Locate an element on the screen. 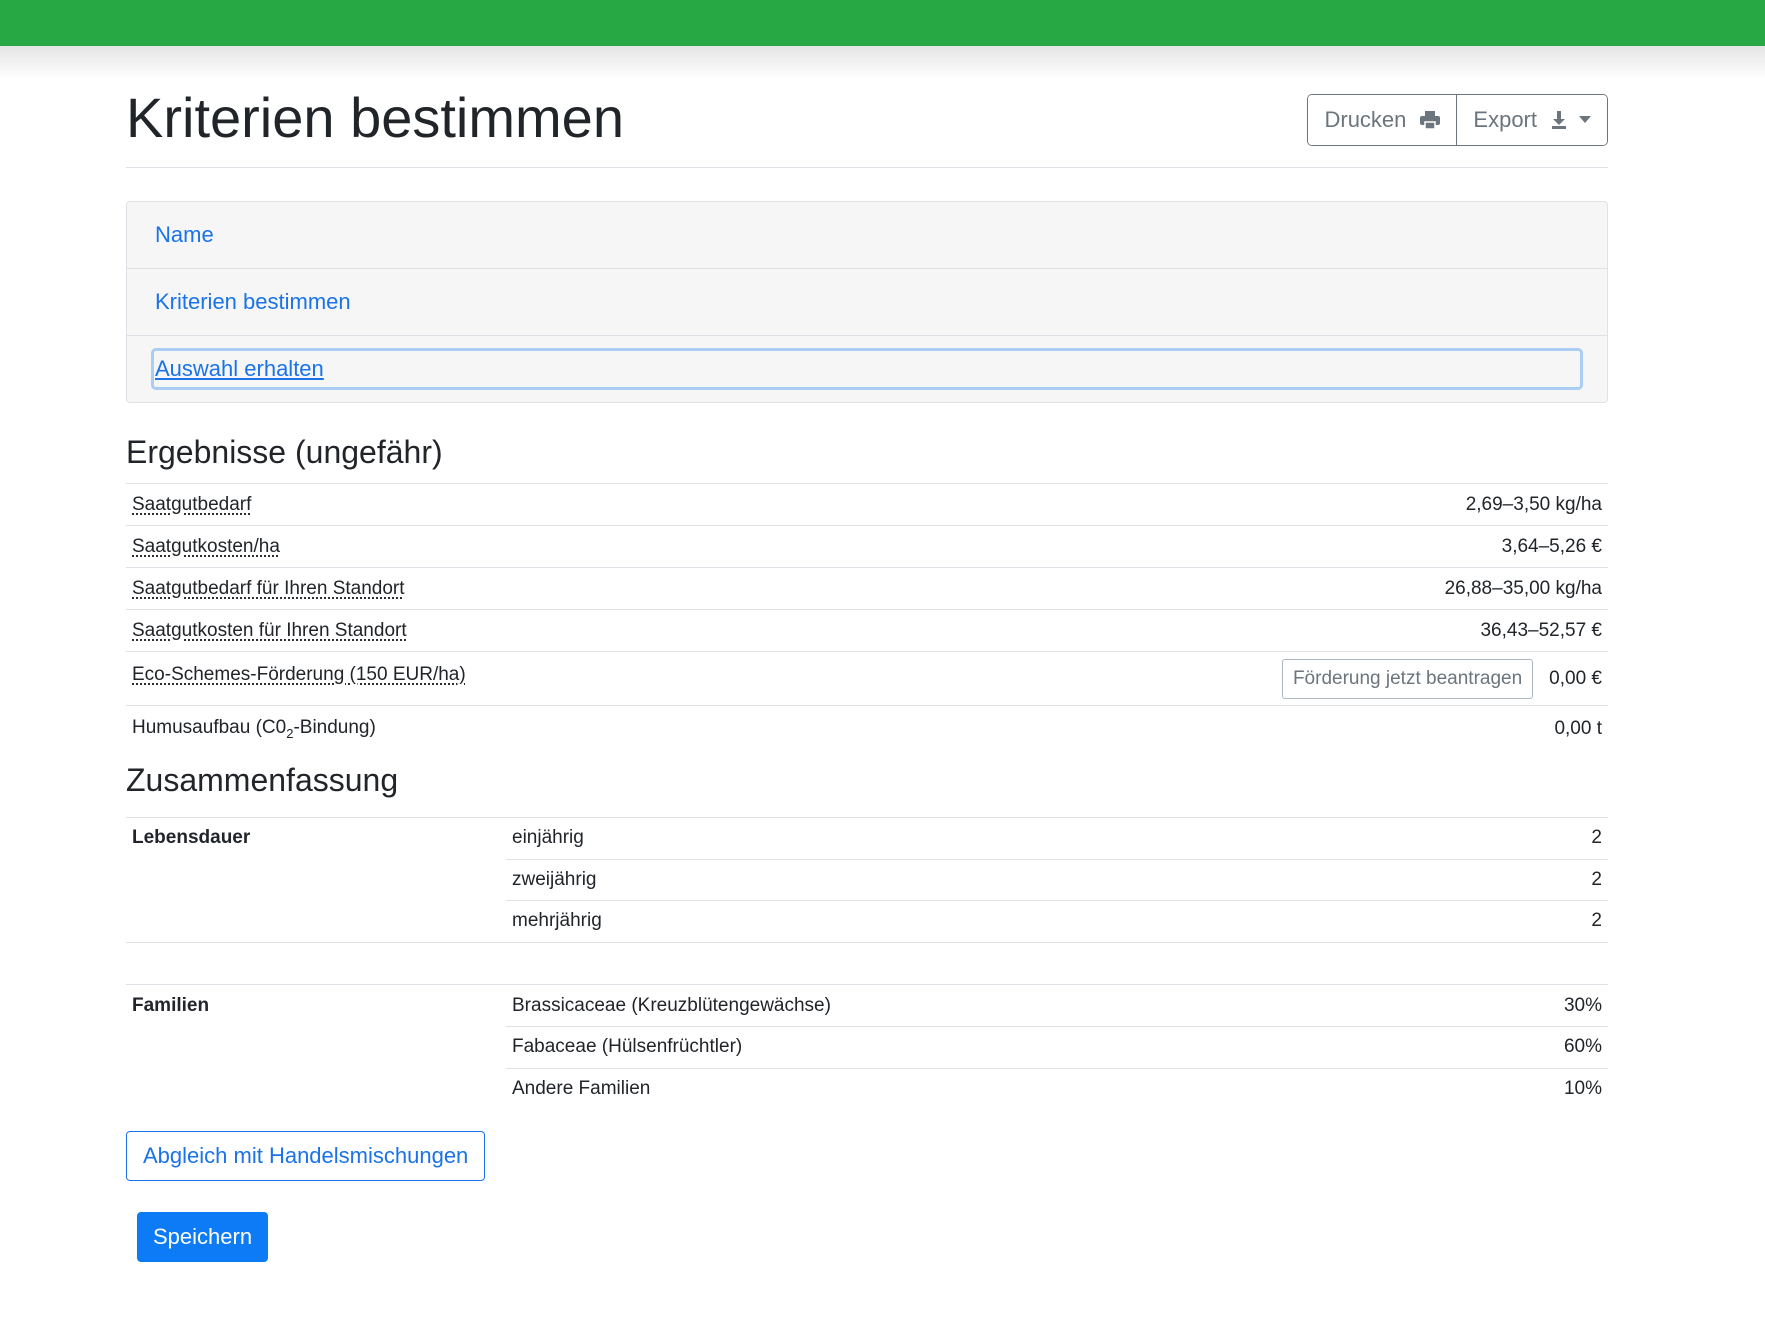  nav-item-kriterien: Kriterien bestimmen is located at coordinates (867, 302).